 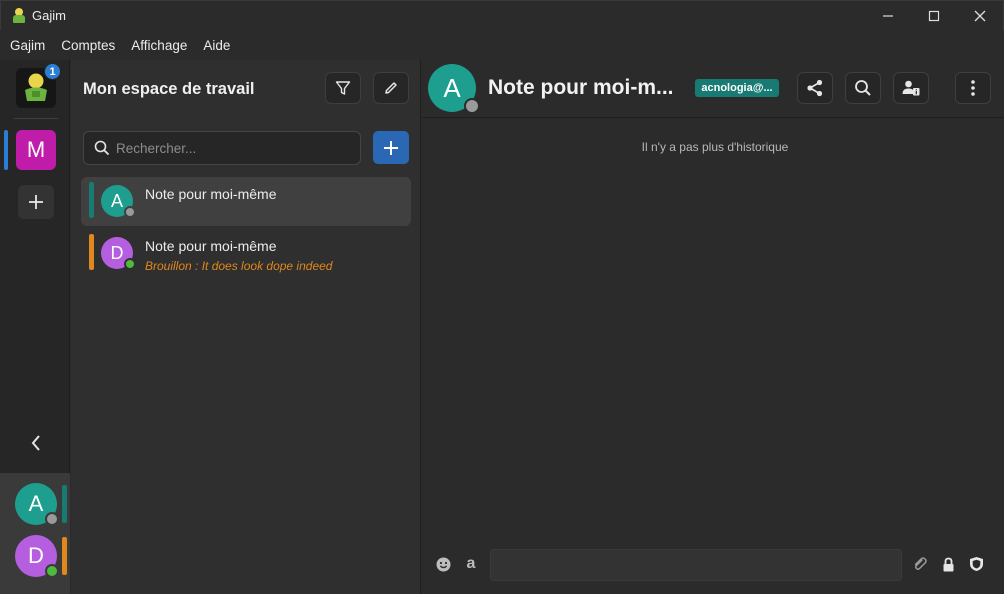 I want to click on contact-details-button, so click(x=911, y=88).